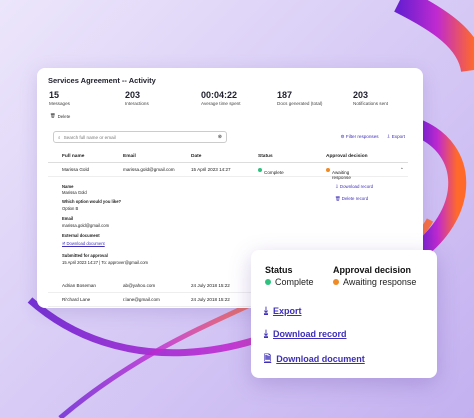  I want to click on clear-search-icon: ⊗, so click(220, 137).